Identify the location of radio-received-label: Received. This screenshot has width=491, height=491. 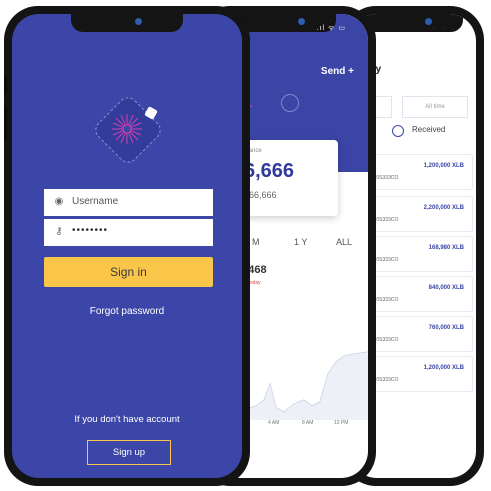
(428, 129).